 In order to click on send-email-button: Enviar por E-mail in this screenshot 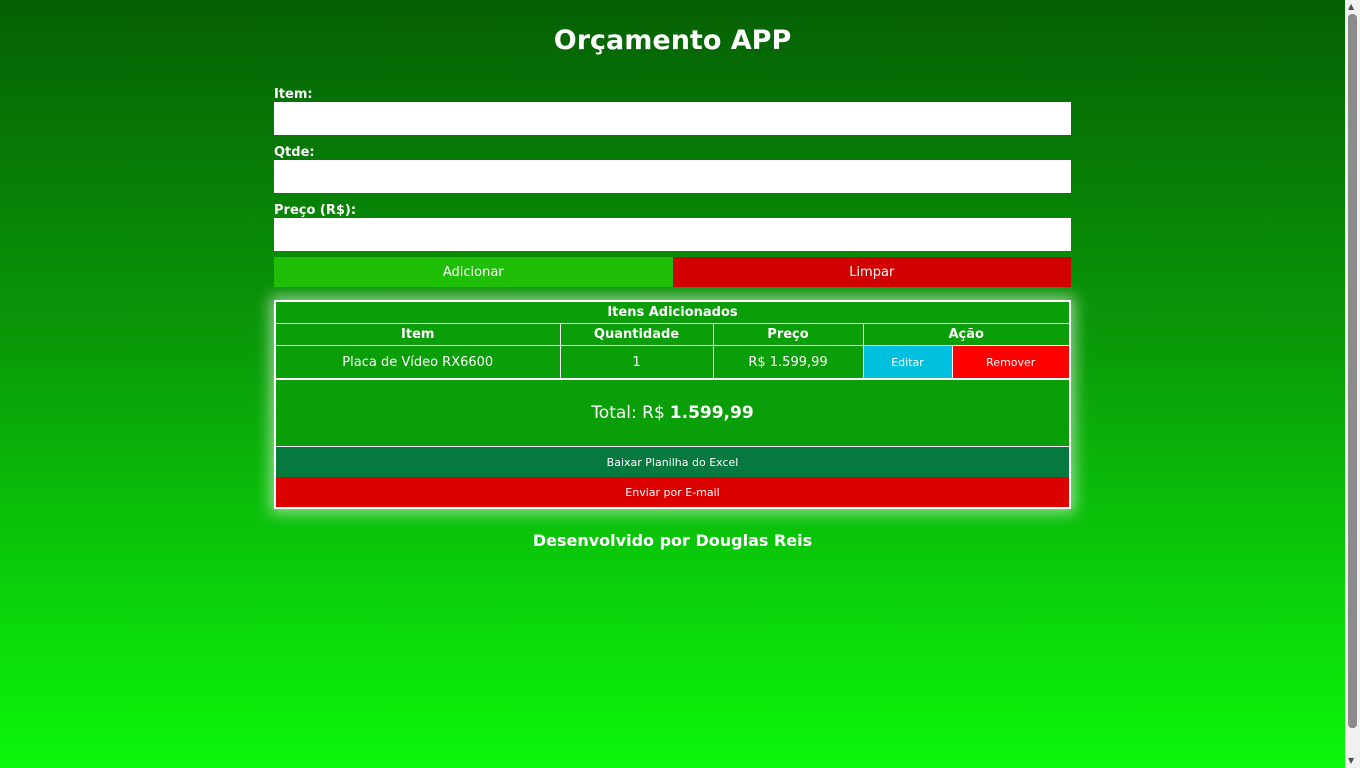, I will do `click(672, 492)`.